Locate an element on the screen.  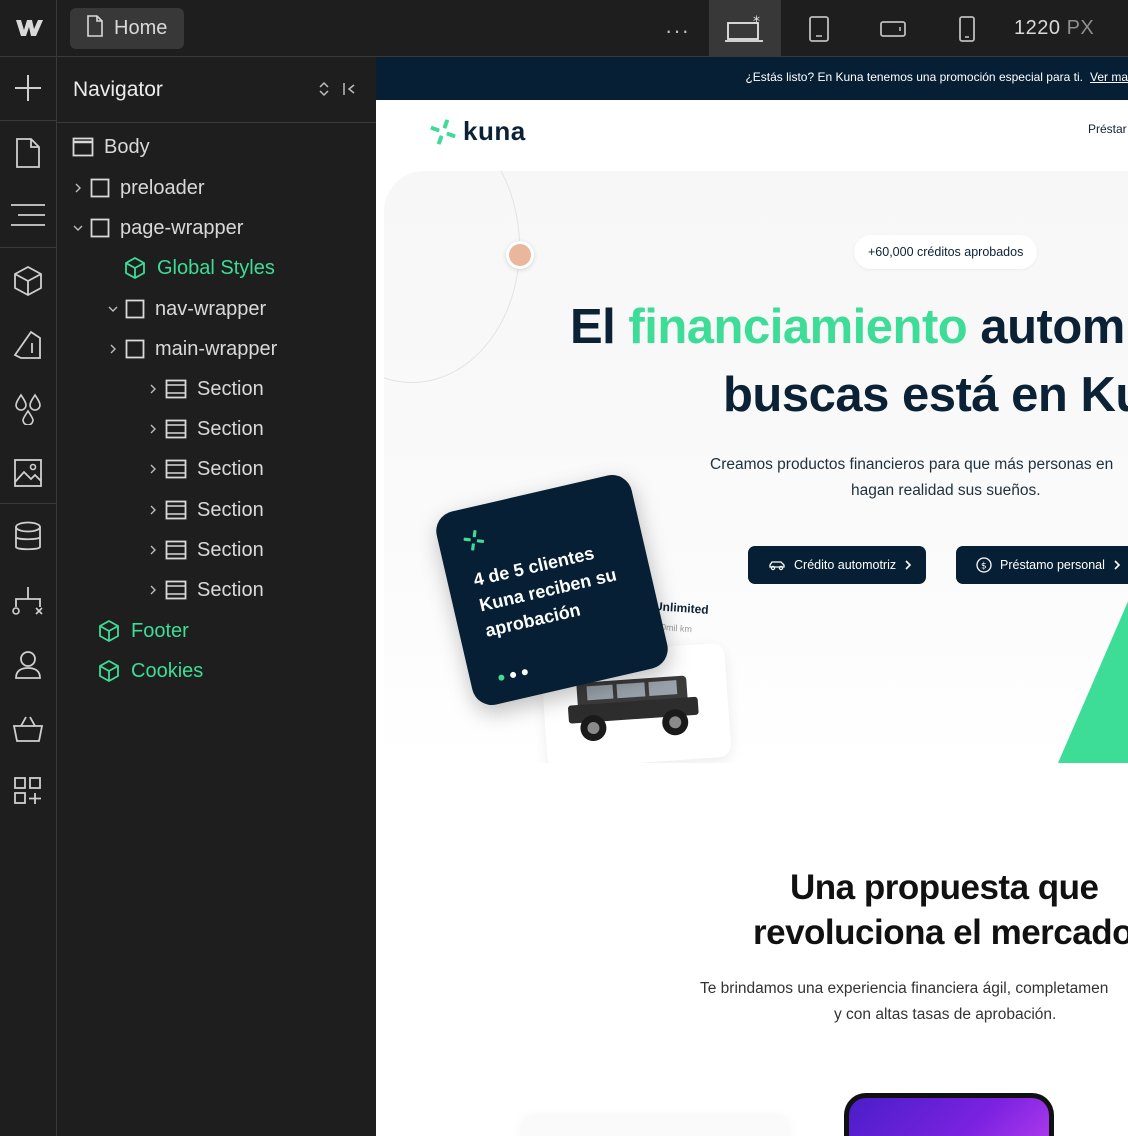
users-button is located at coordinates (28, 665).